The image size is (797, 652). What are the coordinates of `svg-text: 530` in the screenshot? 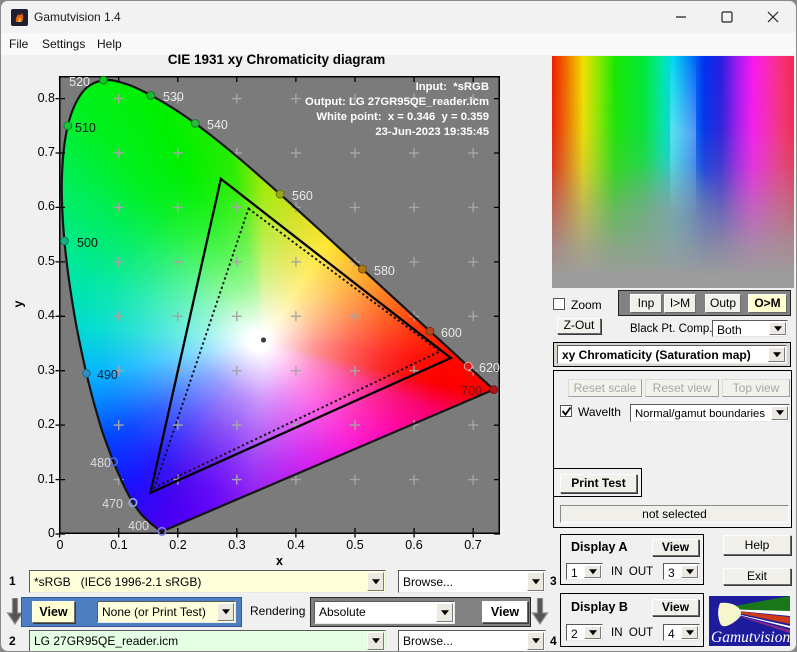 It's located at (173, 97).